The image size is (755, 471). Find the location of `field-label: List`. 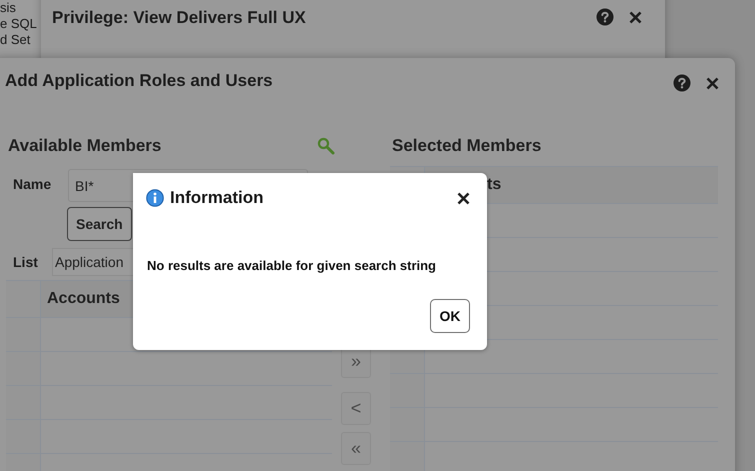

field-label: List is located at coordinates (26, 262).